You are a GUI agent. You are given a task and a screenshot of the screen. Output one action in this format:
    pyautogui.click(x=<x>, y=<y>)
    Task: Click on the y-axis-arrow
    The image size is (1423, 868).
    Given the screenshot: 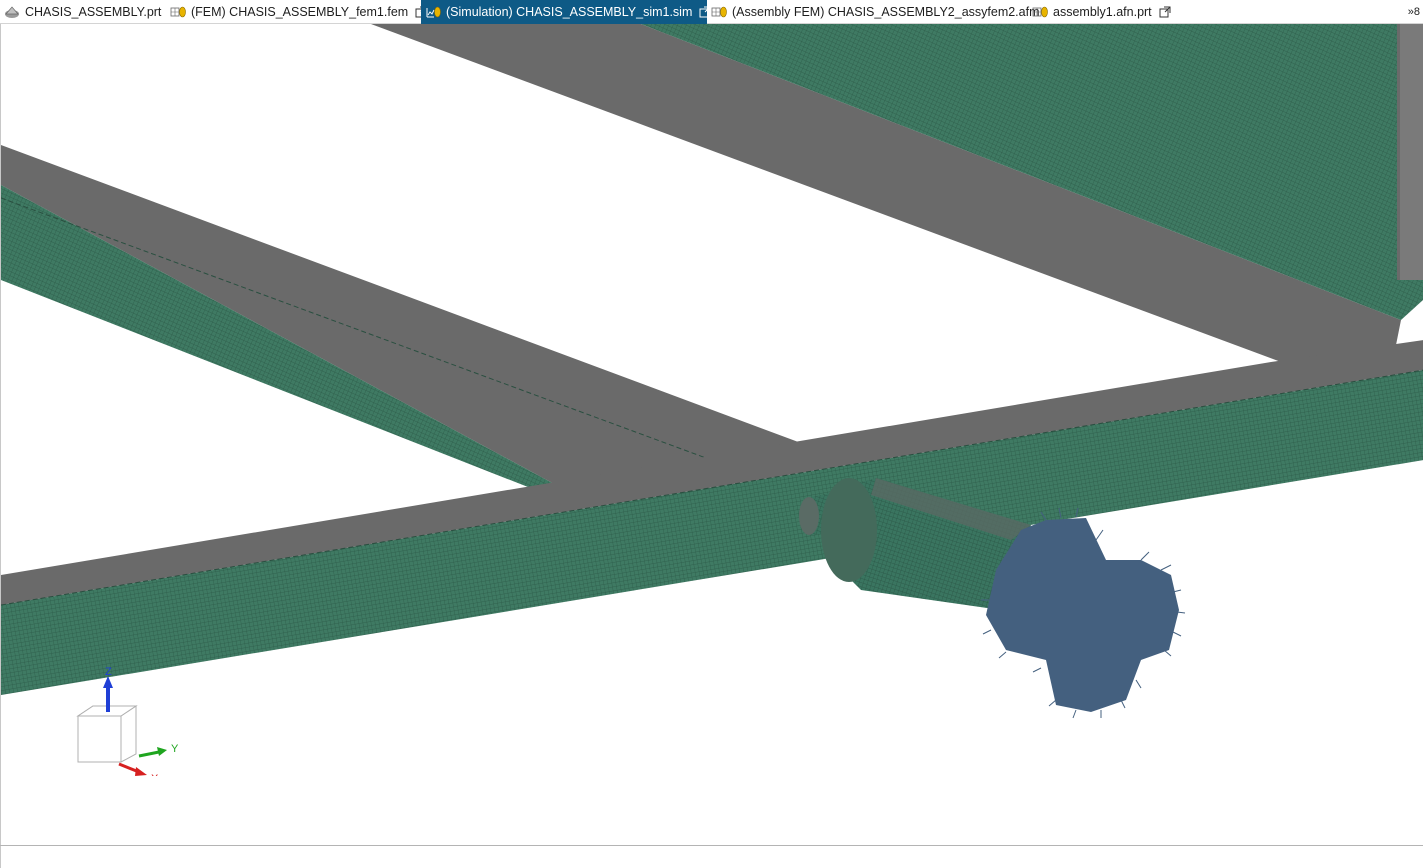 What is the action you would take?
    pyautogui.click(x=152, y=752)
    